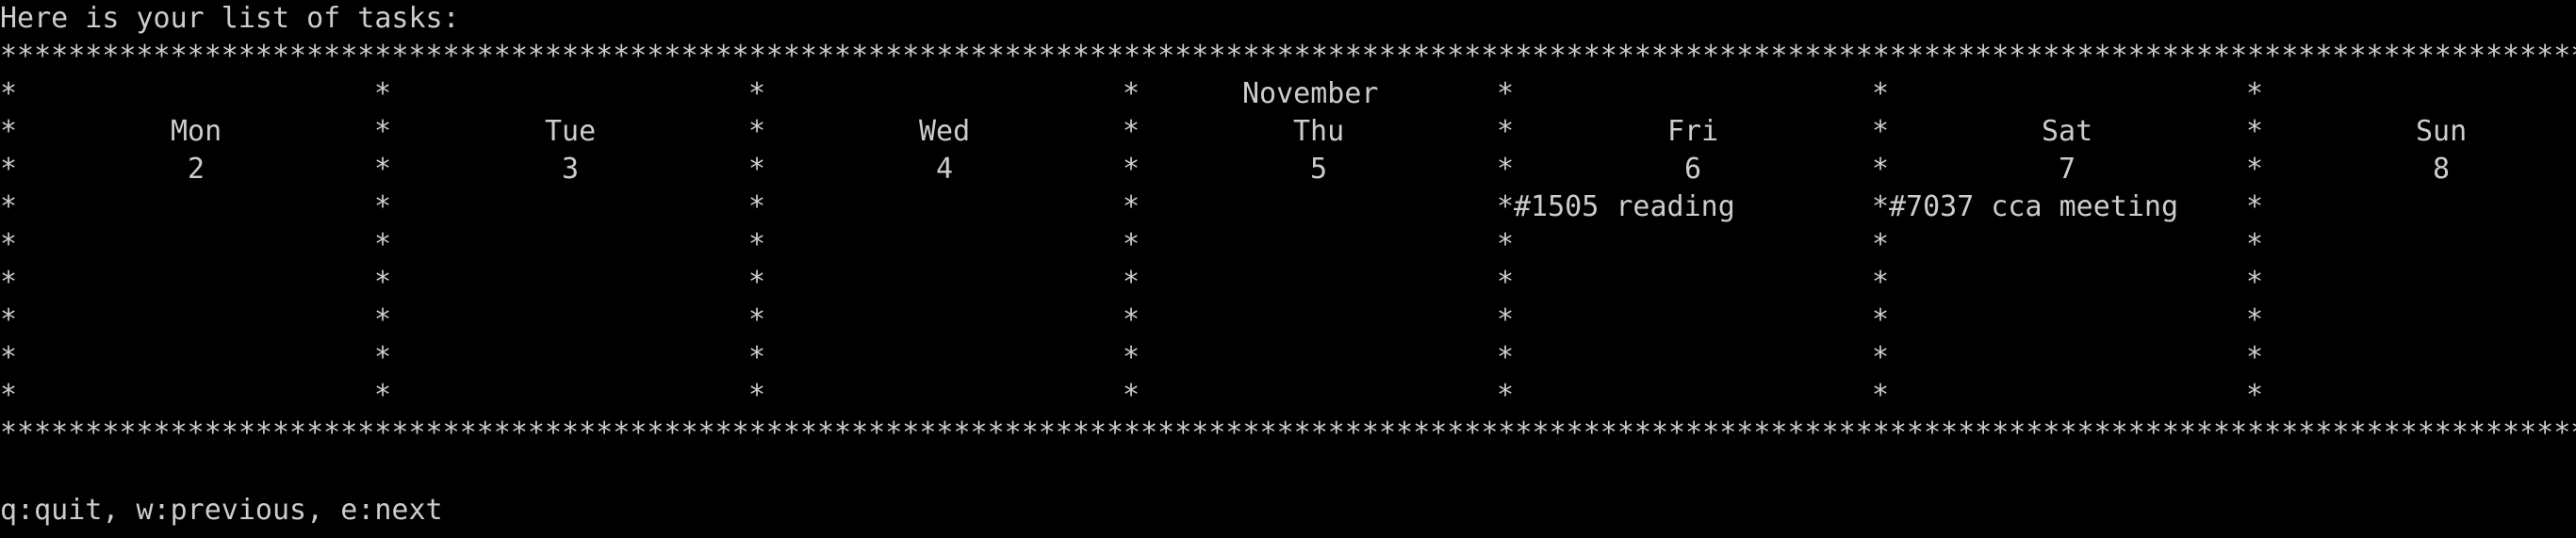  Describe the element at coordinates (2442, 131) in the screenshot. I see `day-name-sun: Sun` at that location.